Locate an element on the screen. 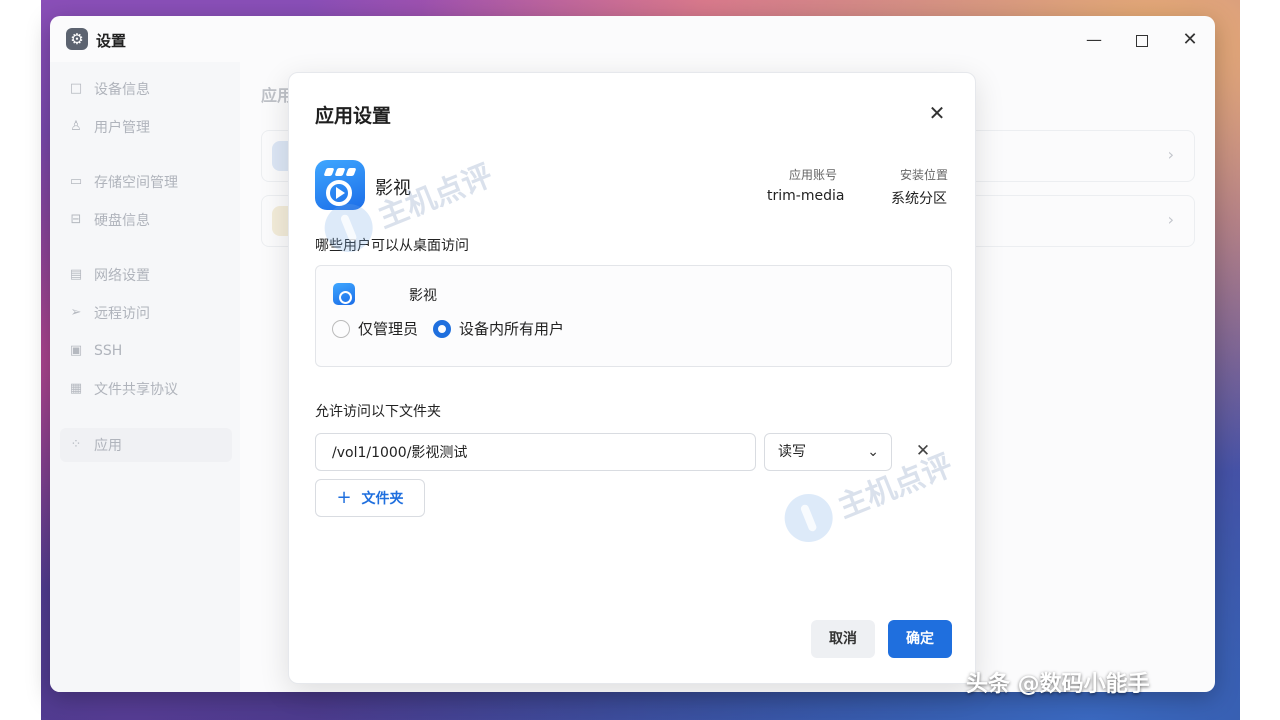  window-title: 设置 is located at coordinates (111, 41).